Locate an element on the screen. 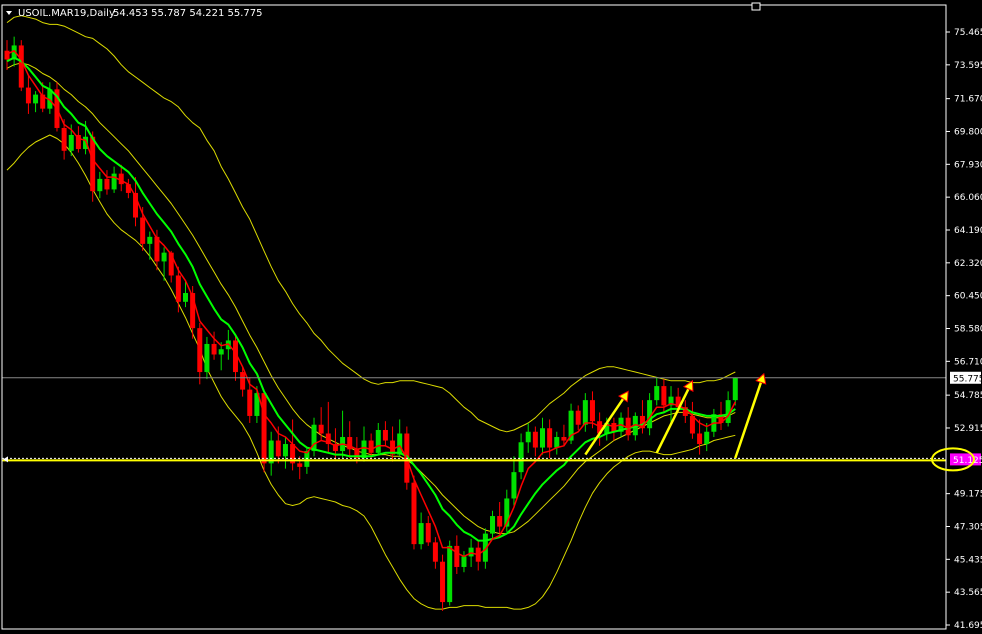 This screenshot has width=982, height=634. y-tick-label: 47.305 is located at coordinates (968, 527).